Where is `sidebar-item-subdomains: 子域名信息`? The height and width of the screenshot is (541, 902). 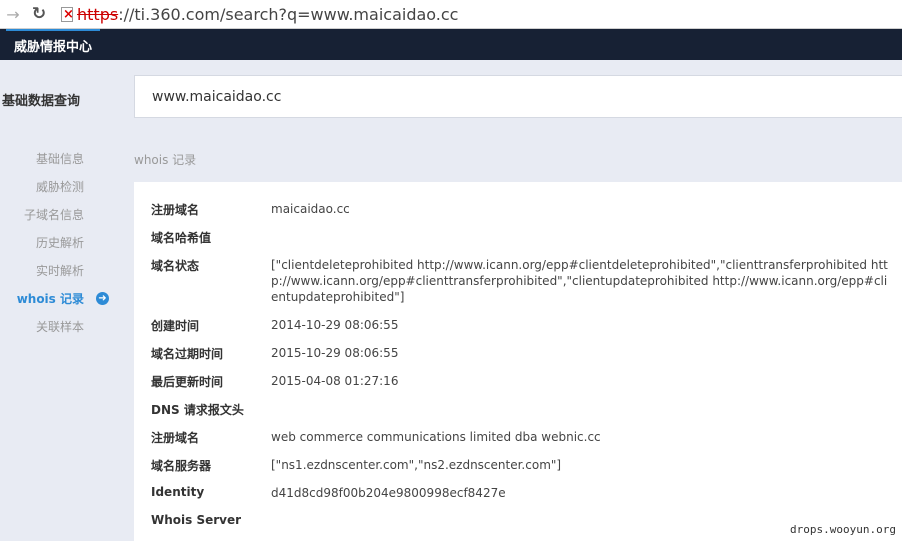
sidebar-item-subdomains: 子域名信息 is located at coordinates (57, 218).